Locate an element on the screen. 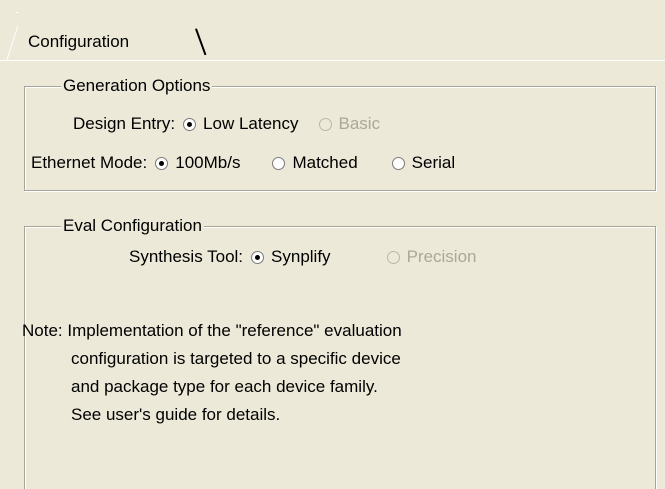 The image size is (665, 489). radio-synplify: Synplify is located at coordinates (291, 257).